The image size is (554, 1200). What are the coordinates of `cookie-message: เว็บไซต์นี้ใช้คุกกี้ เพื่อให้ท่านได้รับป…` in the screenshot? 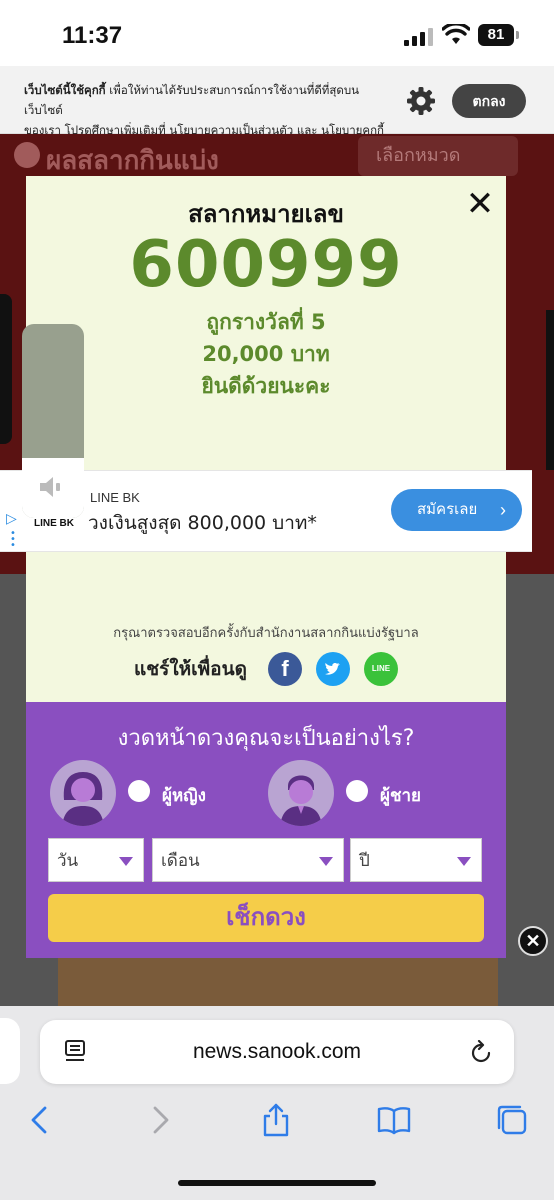 It's located at (209, 110).